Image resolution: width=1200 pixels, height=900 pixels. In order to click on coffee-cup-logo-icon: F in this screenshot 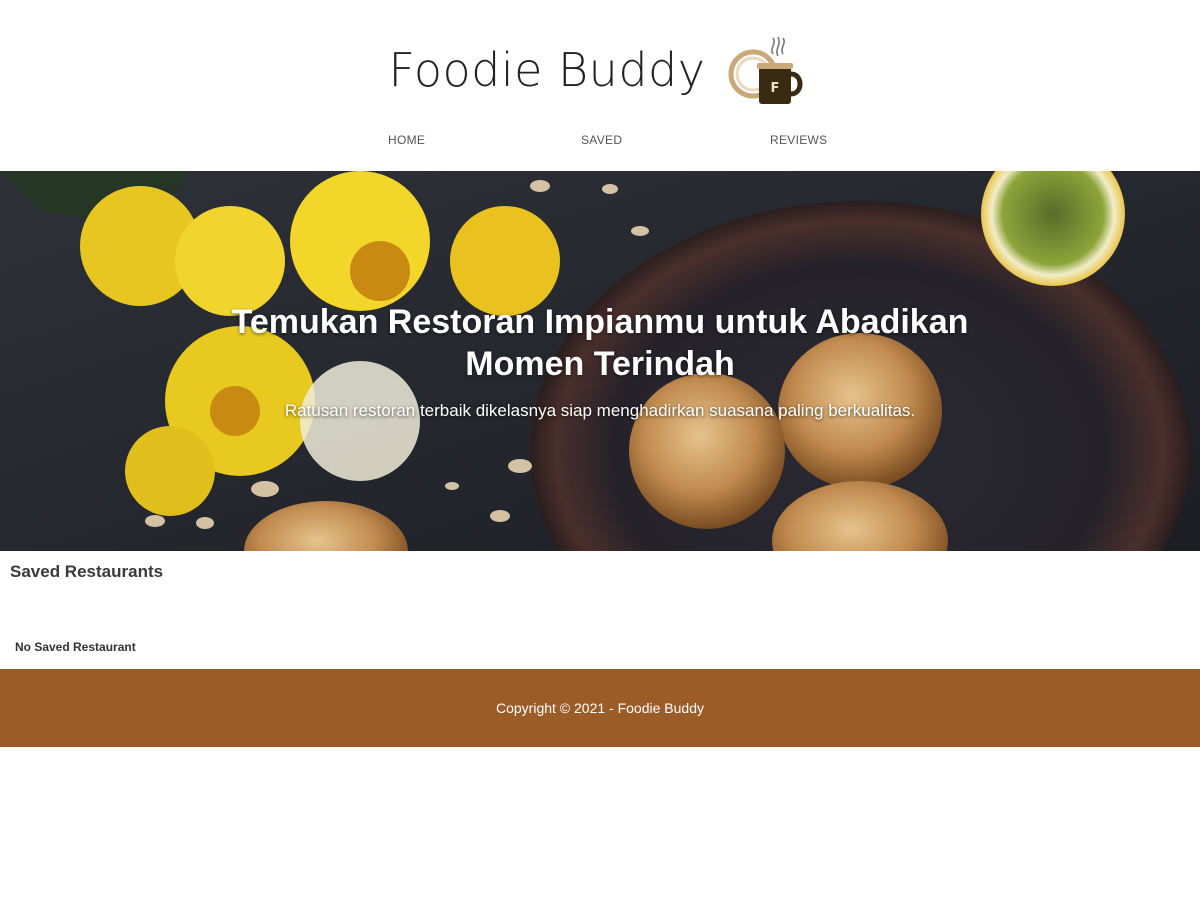, I will do `click(765, 70)`.